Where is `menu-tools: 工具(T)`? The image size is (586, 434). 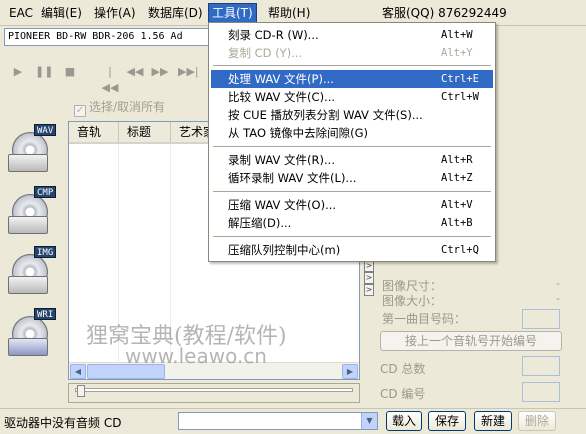 menu-tools: 工具(T) is located at coordinates (232, 13).